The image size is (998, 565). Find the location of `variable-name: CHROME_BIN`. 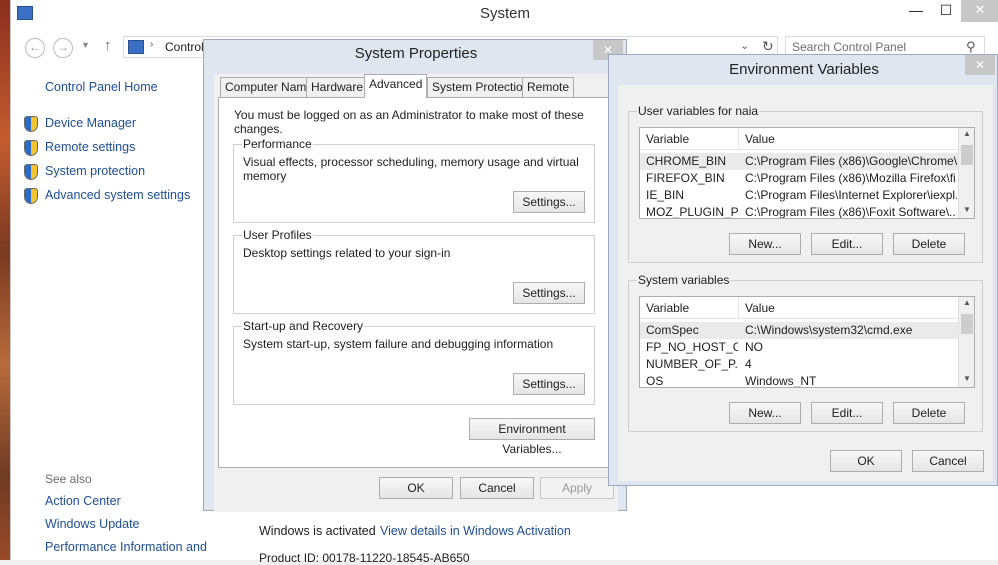

variable-name: CHROME_BIN is located at coordinates (686, 161).